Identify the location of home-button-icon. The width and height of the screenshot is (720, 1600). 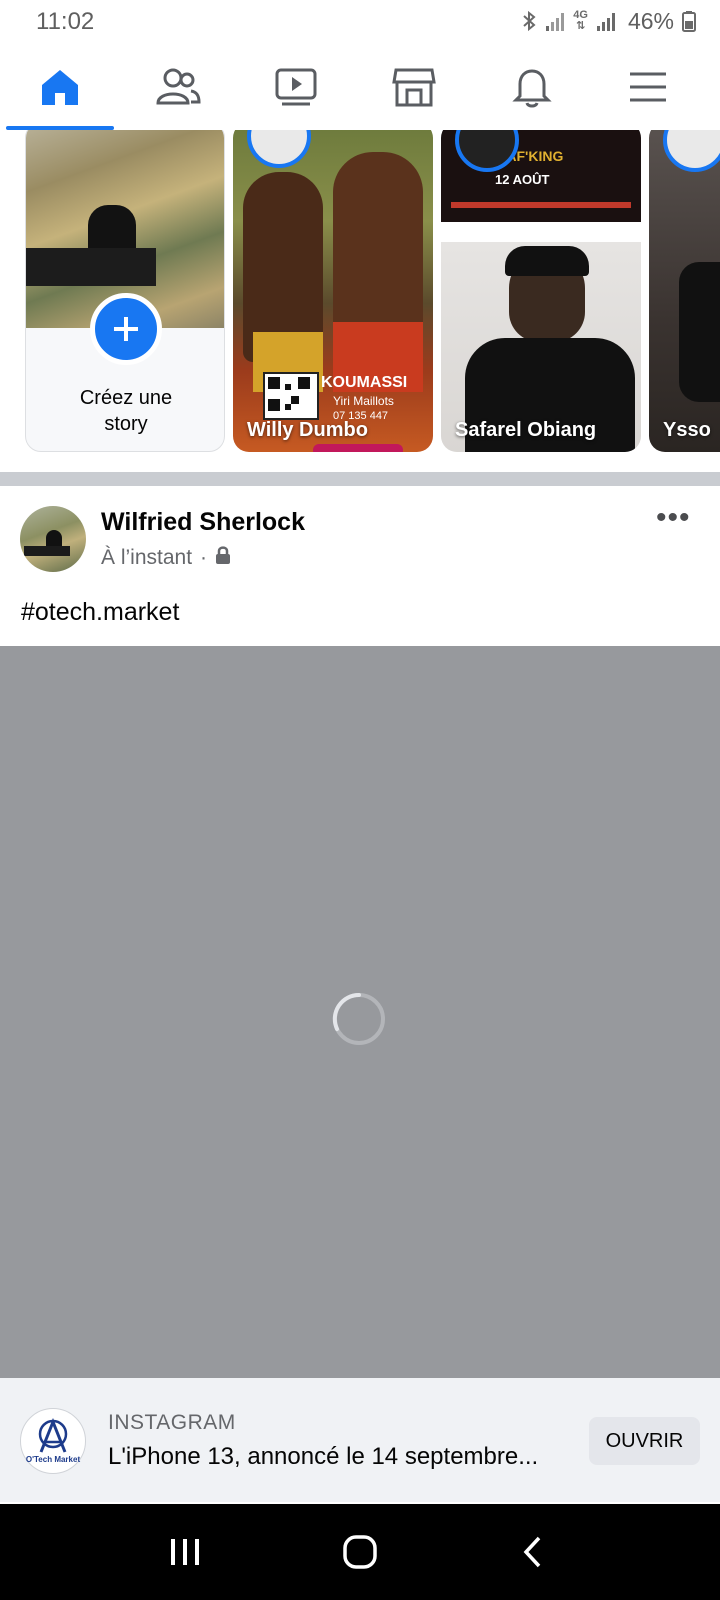
(360, 1552).